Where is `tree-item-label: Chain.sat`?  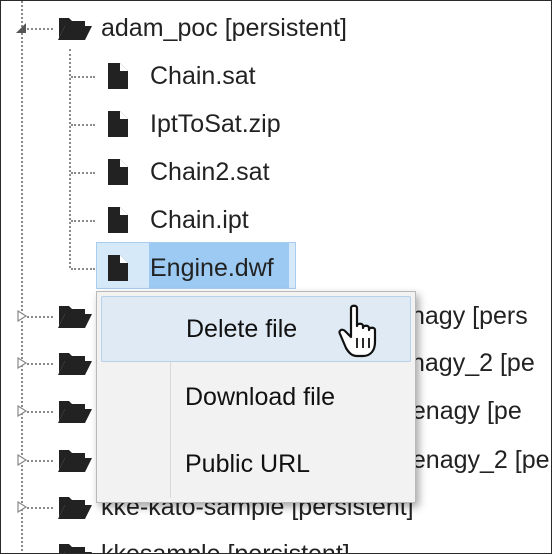 tree-item-label: Chain.sat is located at coordinates (203, 75).